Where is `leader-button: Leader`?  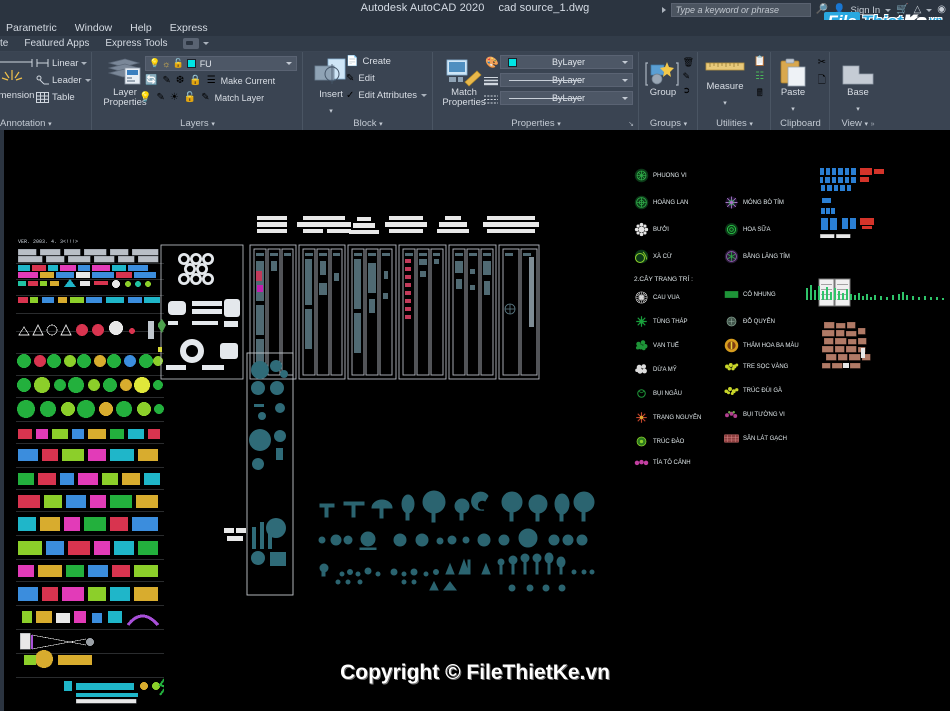
leader-button: Leader is located at coordinates (64, 80).